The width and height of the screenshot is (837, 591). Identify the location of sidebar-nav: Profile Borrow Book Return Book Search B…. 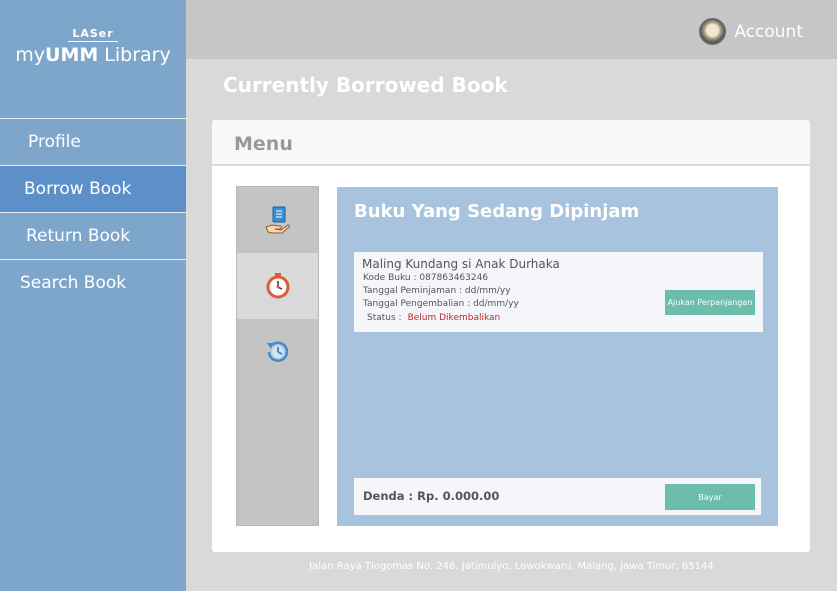
(93, 212).